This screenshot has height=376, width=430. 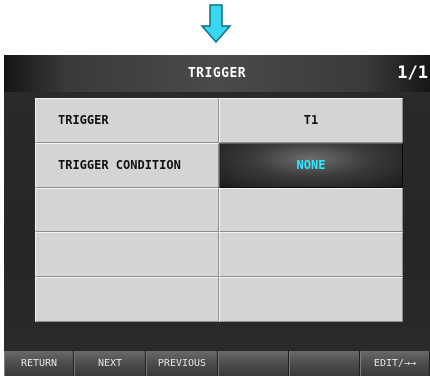 What do you see at coordinates (217, 73) in the screenshot?
I see `screen-title: TRIGGER` at bounding box center [217, 73].